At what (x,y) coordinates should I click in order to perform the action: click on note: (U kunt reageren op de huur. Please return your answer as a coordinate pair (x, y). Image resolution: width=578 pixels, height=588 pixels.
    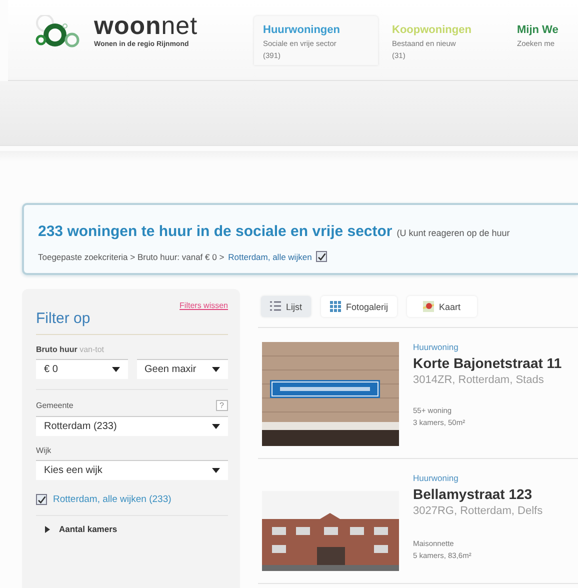
    Looking at the image, I should click on (453, 233).